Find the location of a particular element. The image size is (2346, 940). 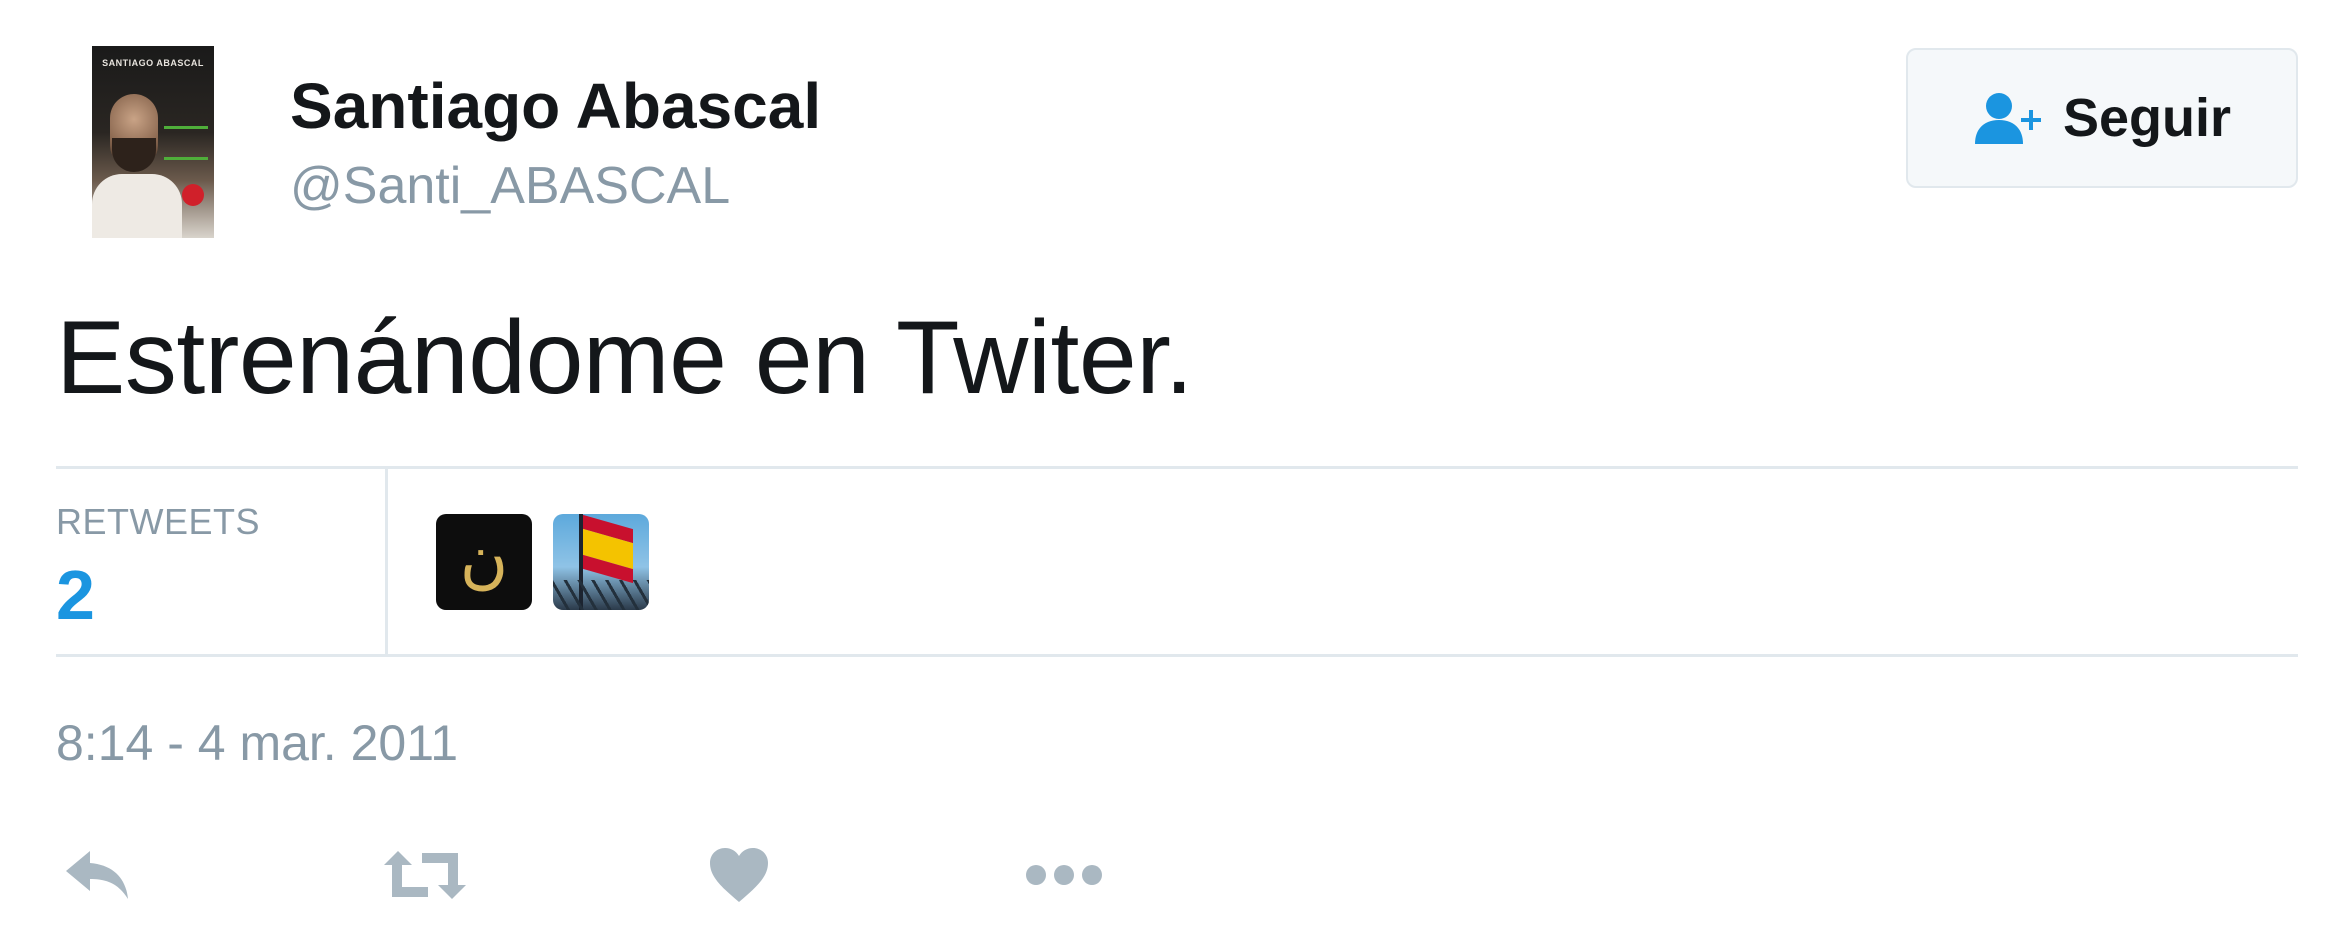

avatar-shirt is located at coordinates (137, 206).